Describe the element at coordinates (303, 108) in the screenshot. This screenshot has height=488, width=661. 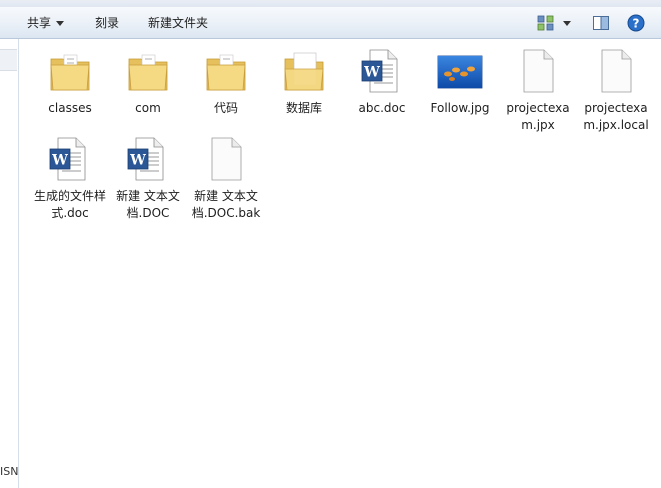
I see `file-name: 数据库` at that location.